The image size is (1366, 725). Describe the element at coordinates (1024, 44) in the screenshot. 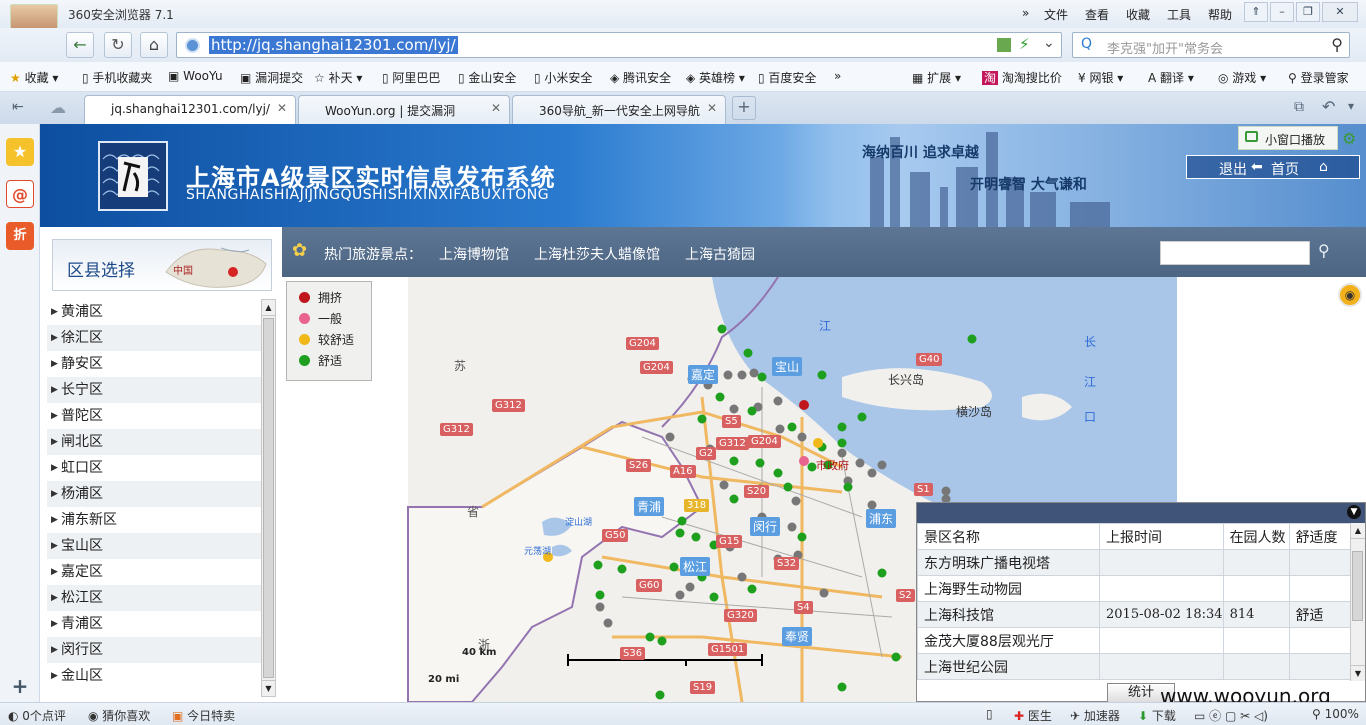

I see `lightning-icon: ⚡` at that location.